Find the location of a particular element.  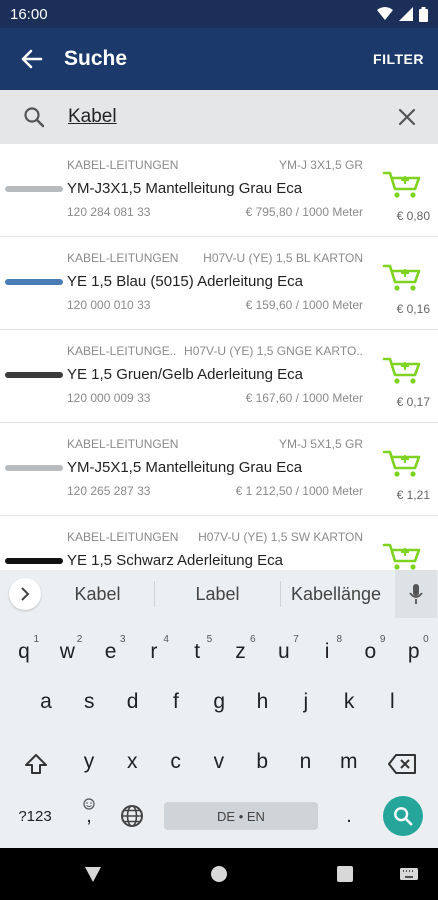

key-label: i is located at coordinates (327, 651).